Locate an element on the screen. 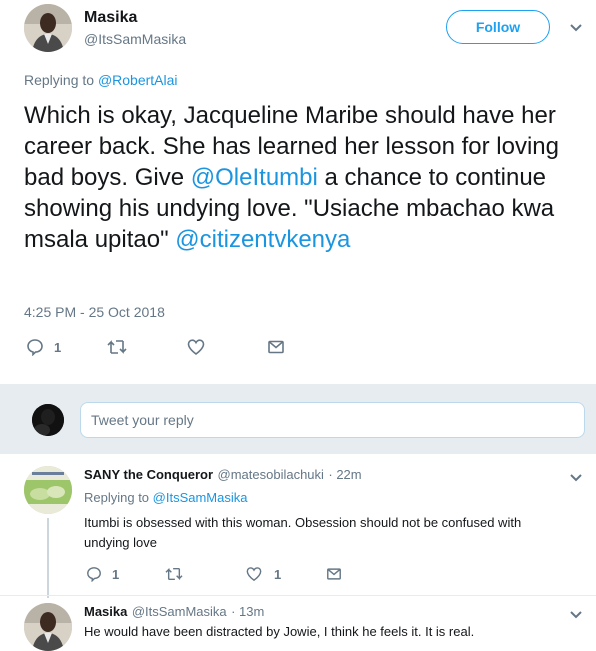 Image resolution: width=596 pixels, height=651 pixels. mention-oleitumbi: @OleItumbi is located at coordinates (254, 177).